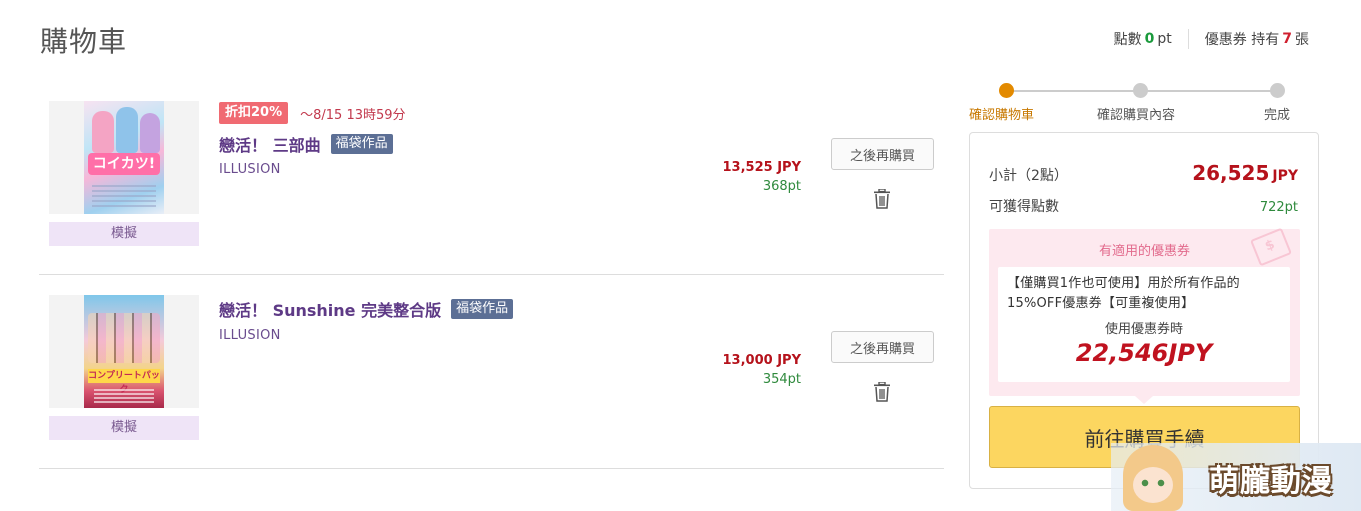 This screenshot has height=511, width=1361. I want to click on product-title-row: 戀活！ 三部曲 福袋作品, so click(306, 144).